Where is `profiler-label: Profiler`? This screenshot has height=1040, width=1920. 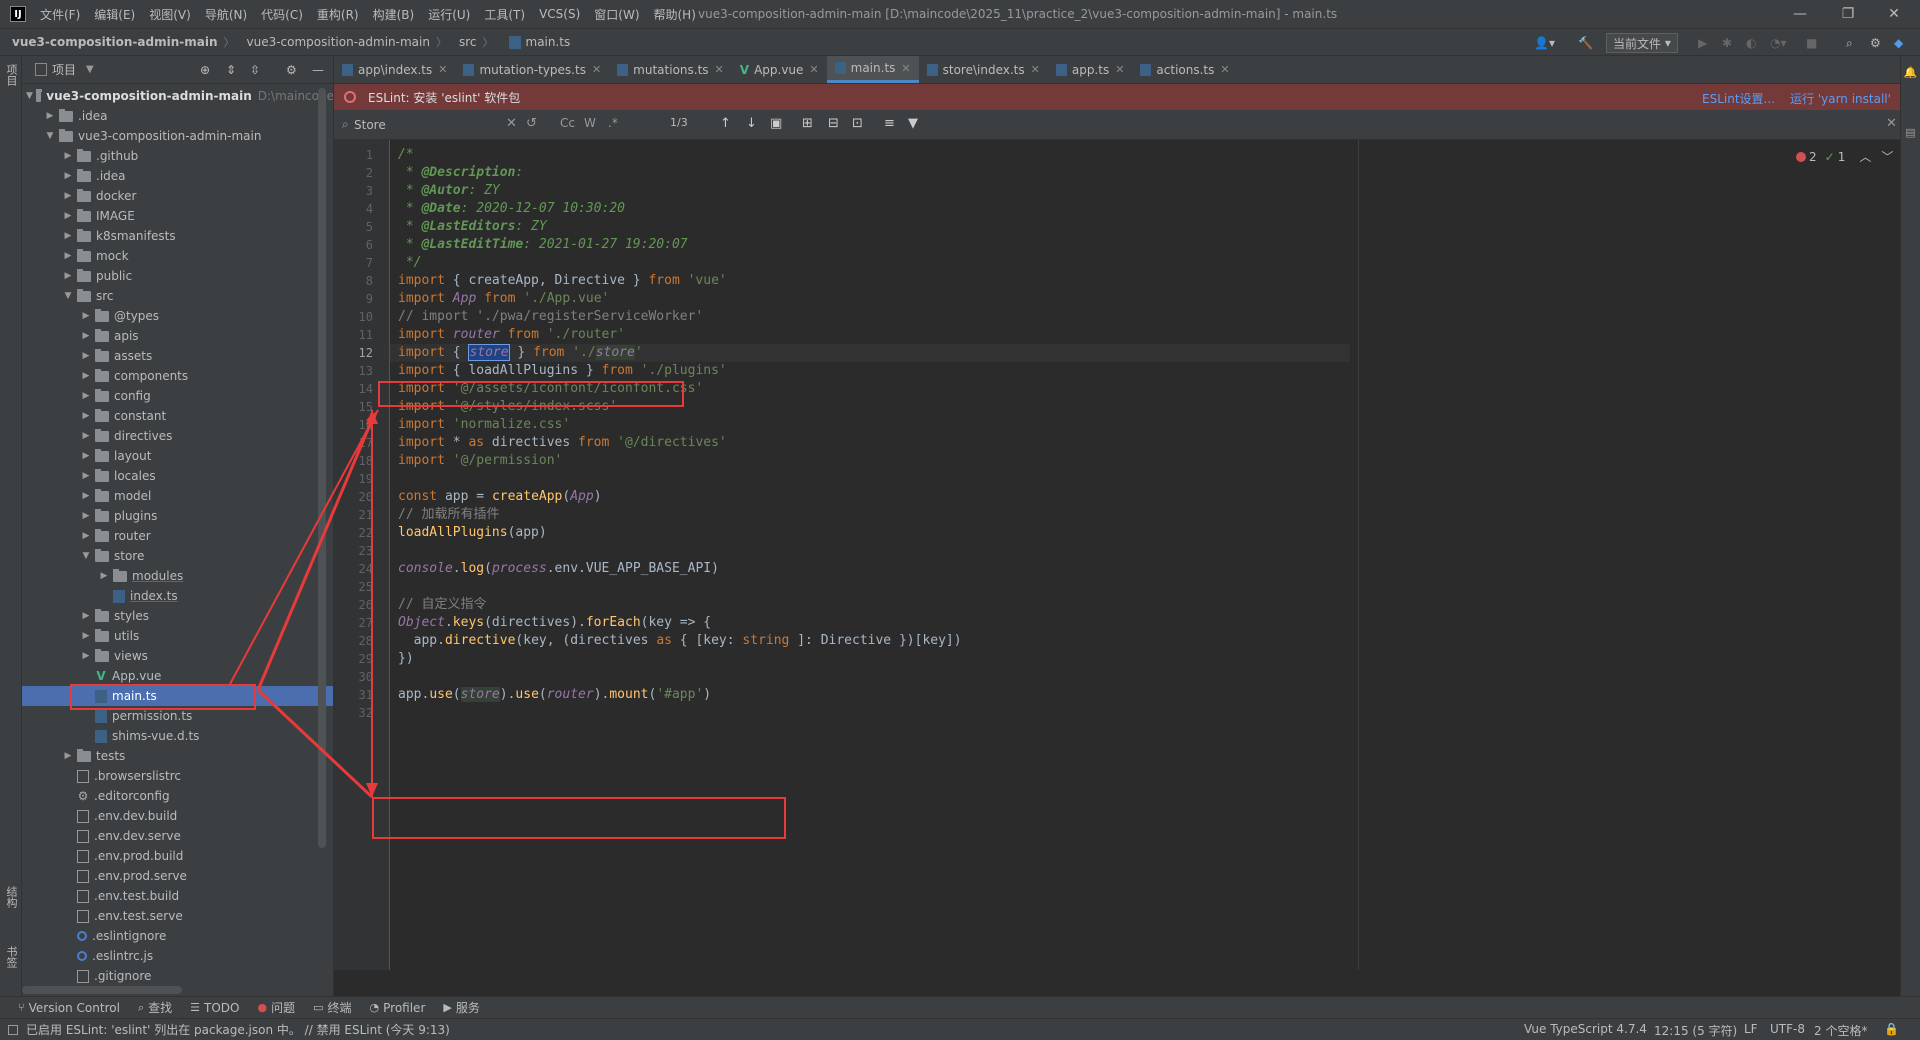 profiler-label: Profiler is located at coordinates (404, 1007).